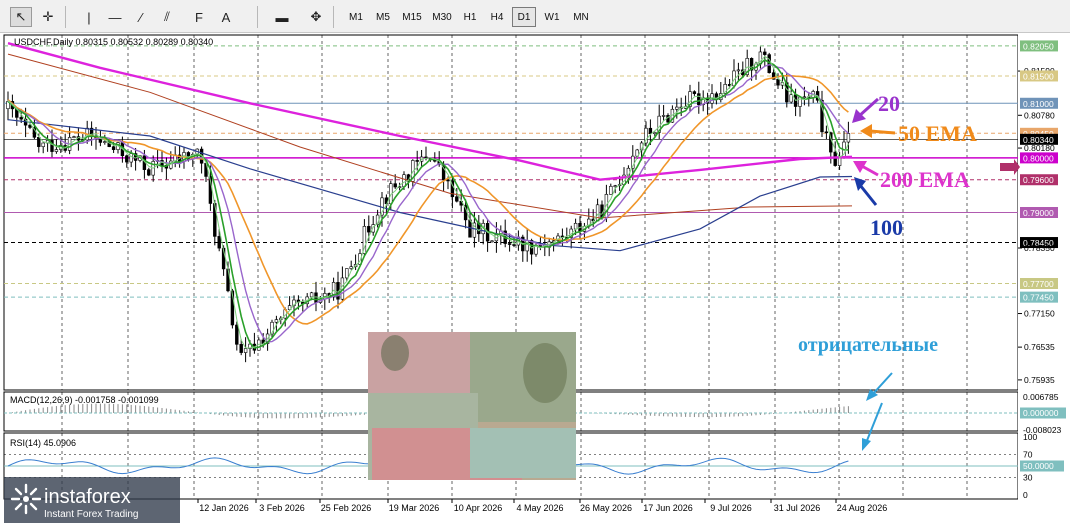 This screenshot has width=1070, height=523. Describe the element at coordinates (1038, 466) in the screenshot. I see `rsi-tick-label: 50.0000` at that location.